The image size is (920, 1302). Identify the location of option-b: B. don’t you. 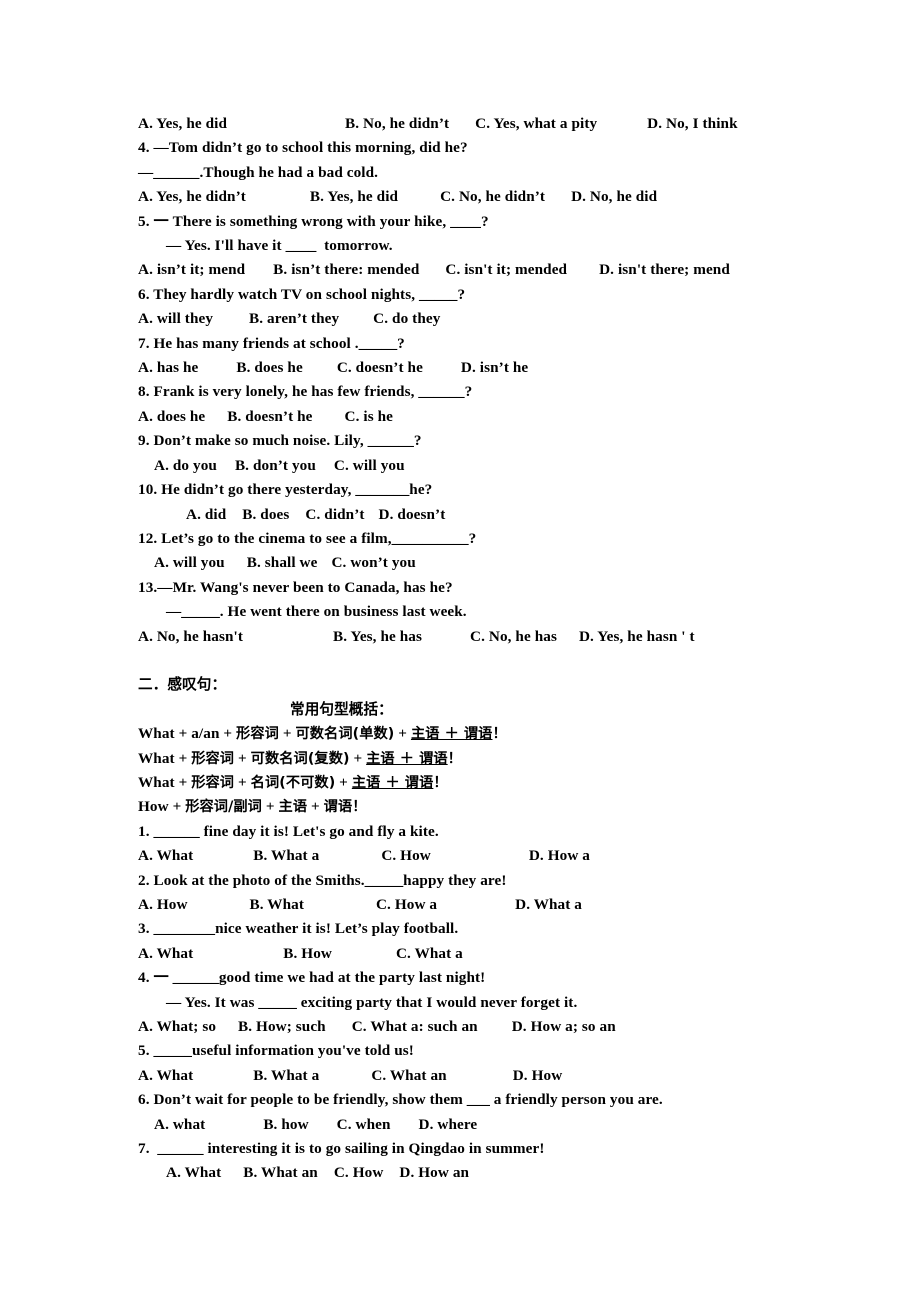
(275, 465).